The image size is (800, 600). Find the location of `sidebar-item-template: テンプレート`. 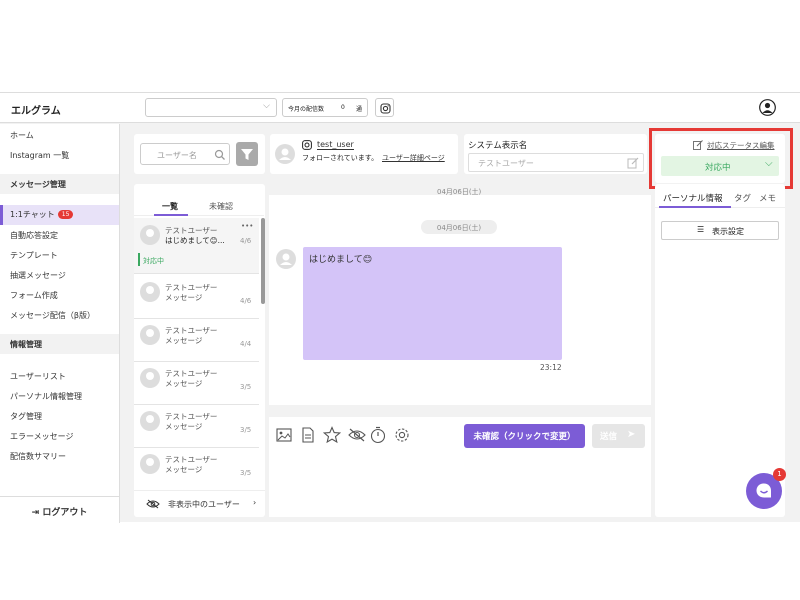

sidebar-item-template: テンプレート is located at coordinates (34, 255).